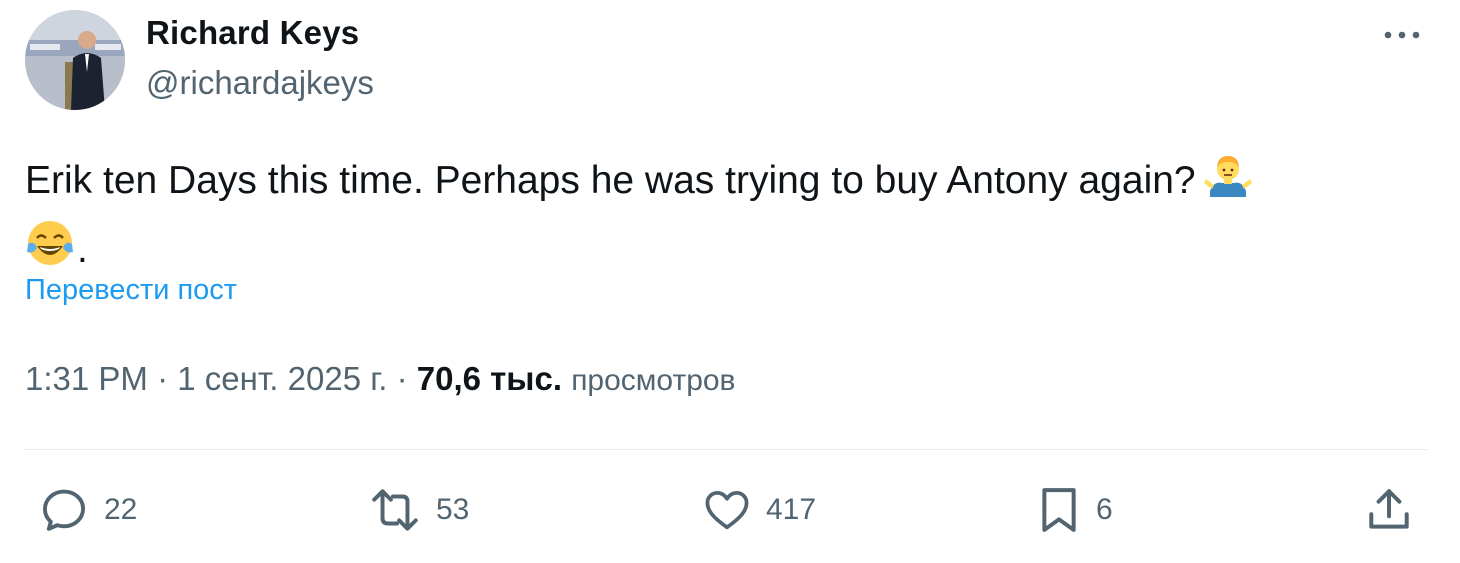 This screenshot has width=1460, height=563. What do you see at coordinates (1227, 184) in the screenshot?
I see `man-shrugging-emoji` at bounding box center [1227, 184].